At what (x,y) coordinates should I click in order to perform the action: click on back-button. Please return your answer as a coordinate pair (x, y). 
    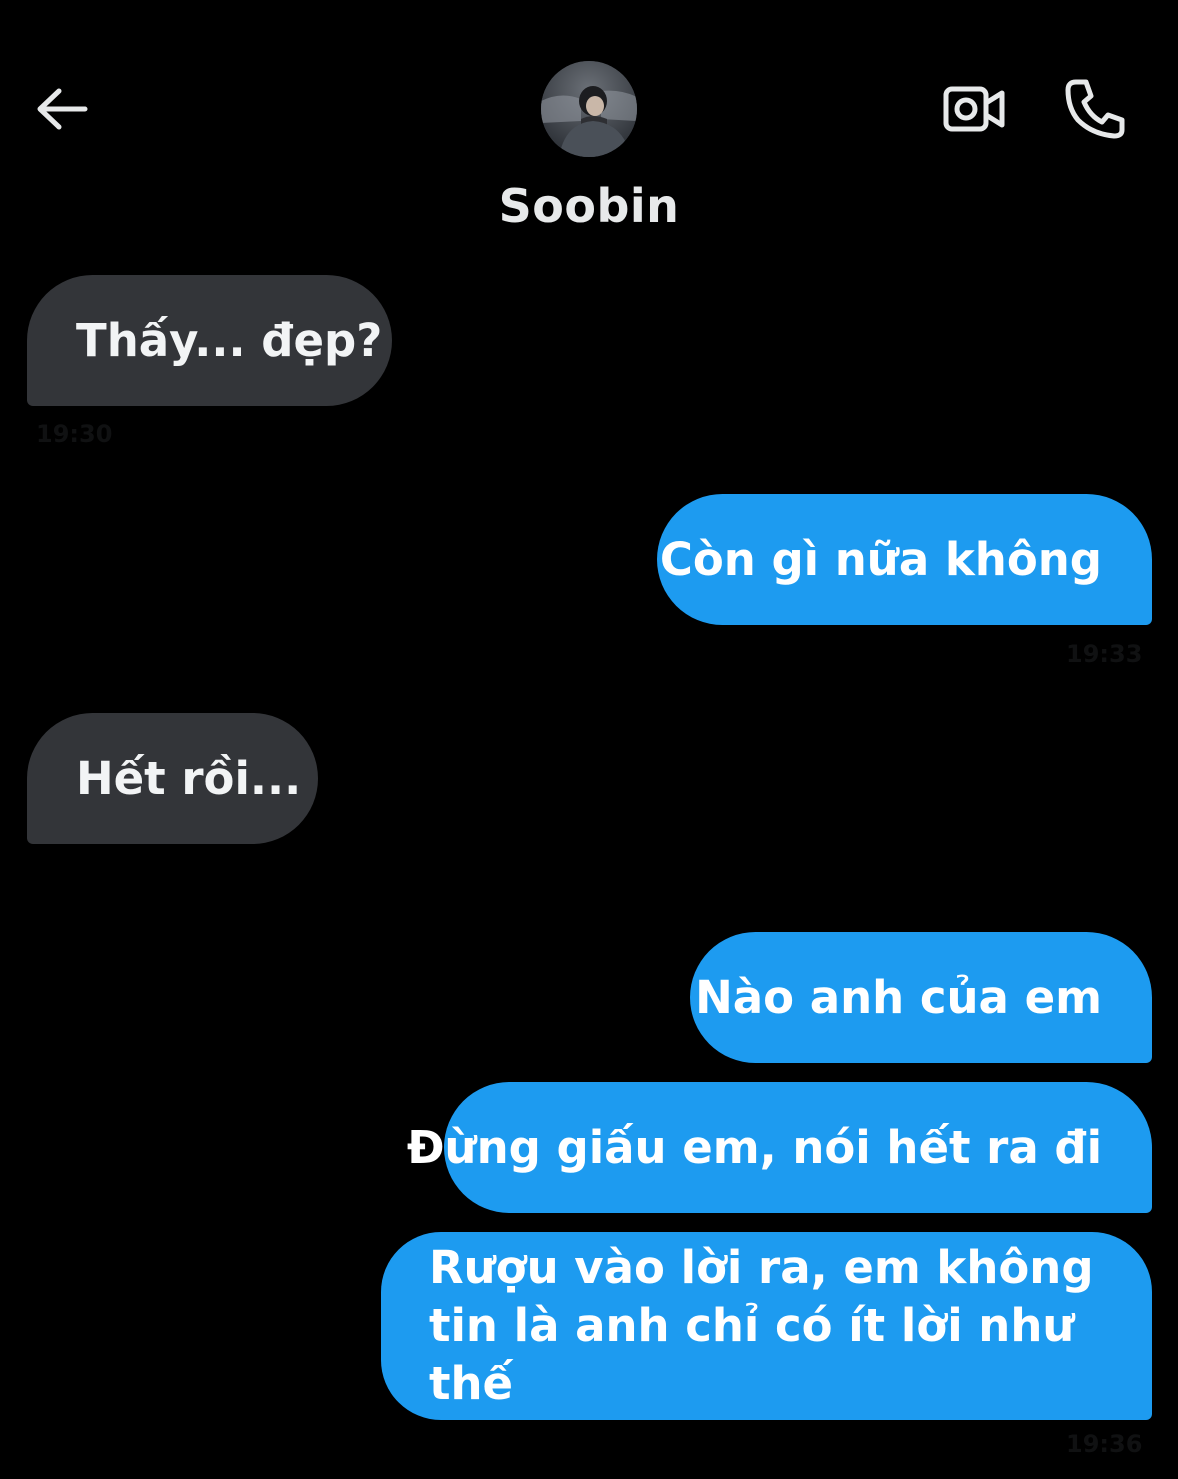
    Looking at the image, I should click on (61, 109).